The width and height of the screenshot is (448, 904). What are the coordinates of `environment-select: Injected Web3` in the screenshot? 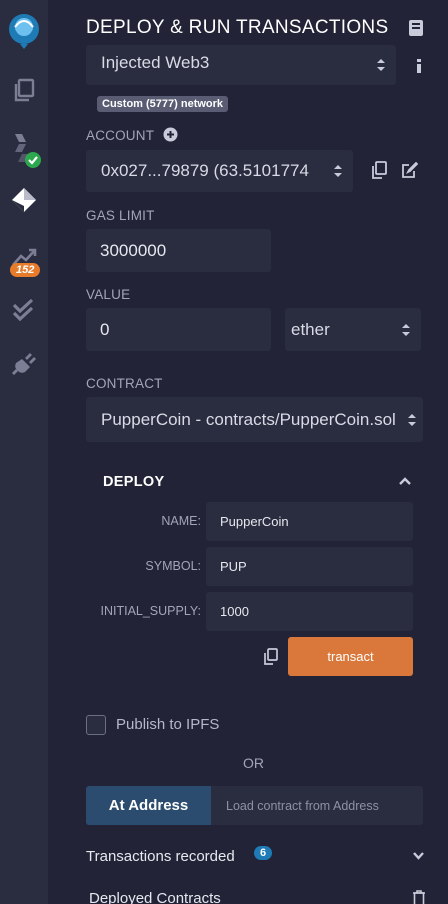 It's located at (241, 65).